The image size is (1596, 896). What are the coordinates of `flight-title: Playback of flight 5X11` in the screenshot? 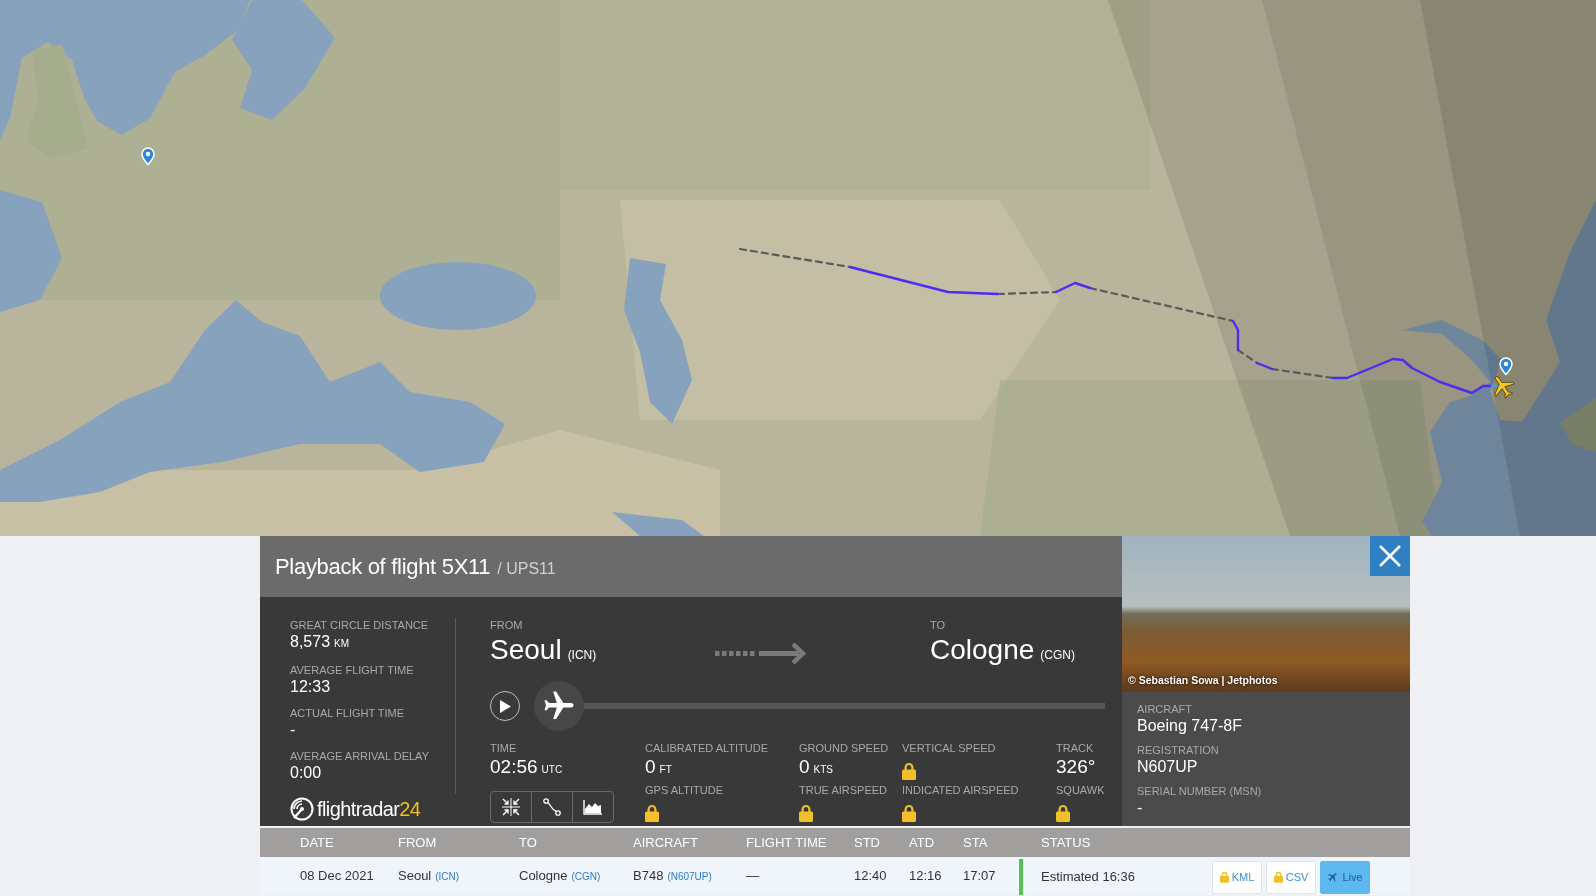 It's located at (383, 567).